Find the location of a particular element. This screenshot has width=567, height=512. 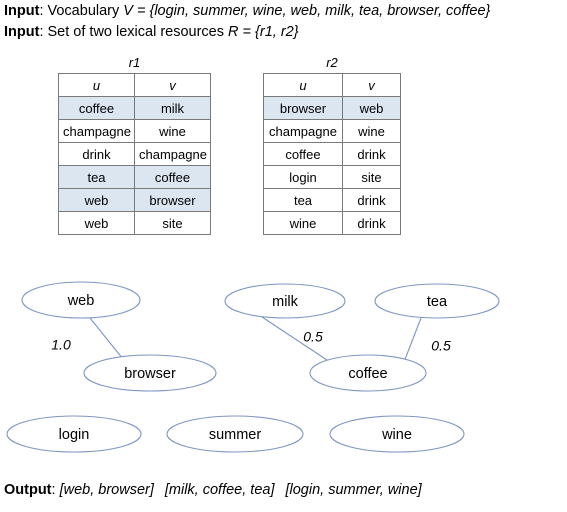

input-text-2: Set of two lexical resources is located at coordinates (138, 32).